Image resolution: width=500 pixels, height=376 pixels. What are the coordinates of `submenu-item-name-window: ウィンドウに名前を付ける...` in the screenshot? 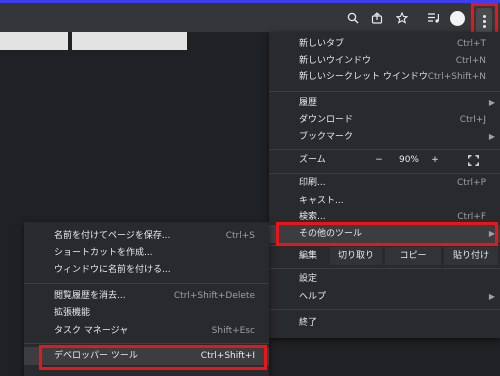 It's located at (146, 270).